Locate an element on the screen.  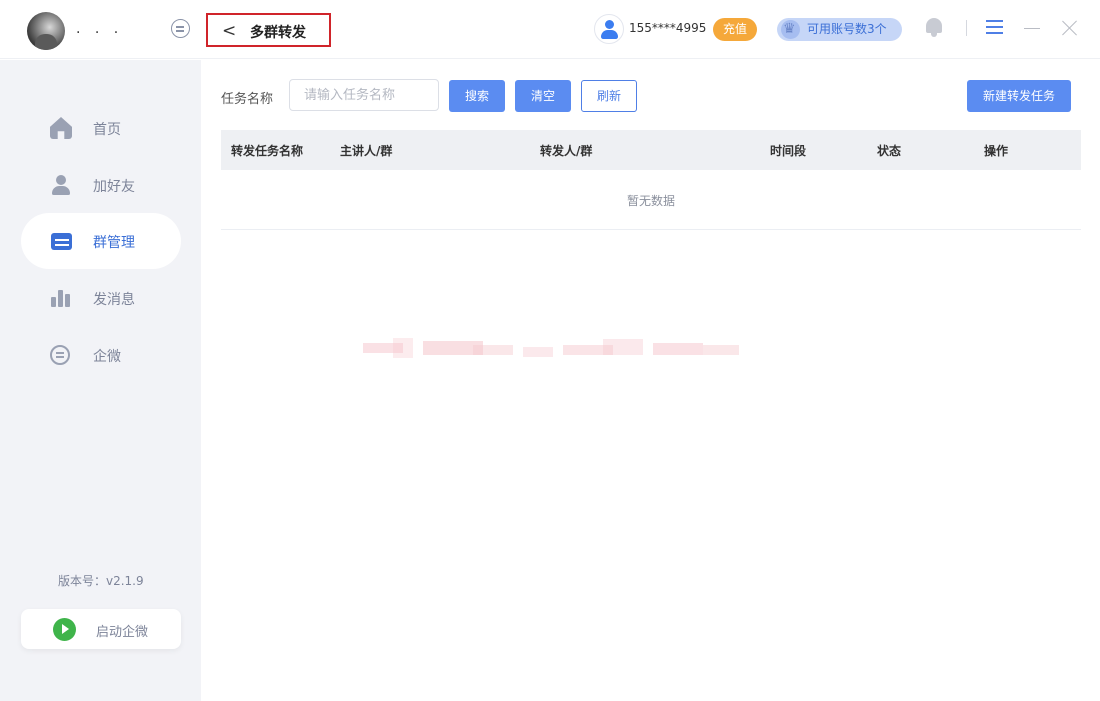
user-name: . . . is located at coordinates (100, 29).